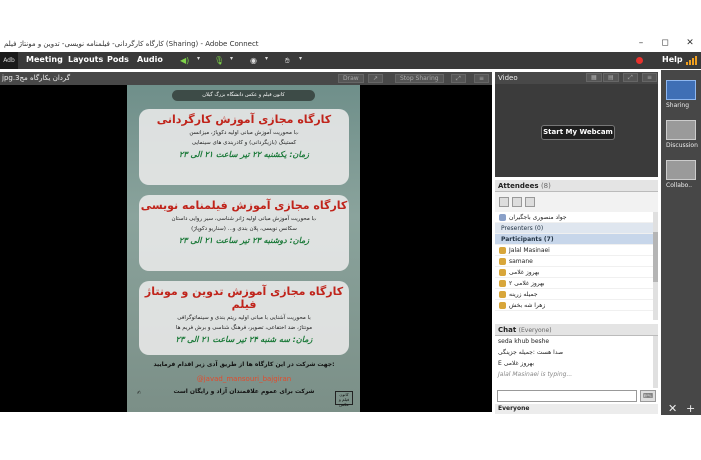 This screenshot has height=460, width=701. Describe the element at coordinates (219, 60) in the screenshot. I see `microphone-icon: 🎙︎` at that location.